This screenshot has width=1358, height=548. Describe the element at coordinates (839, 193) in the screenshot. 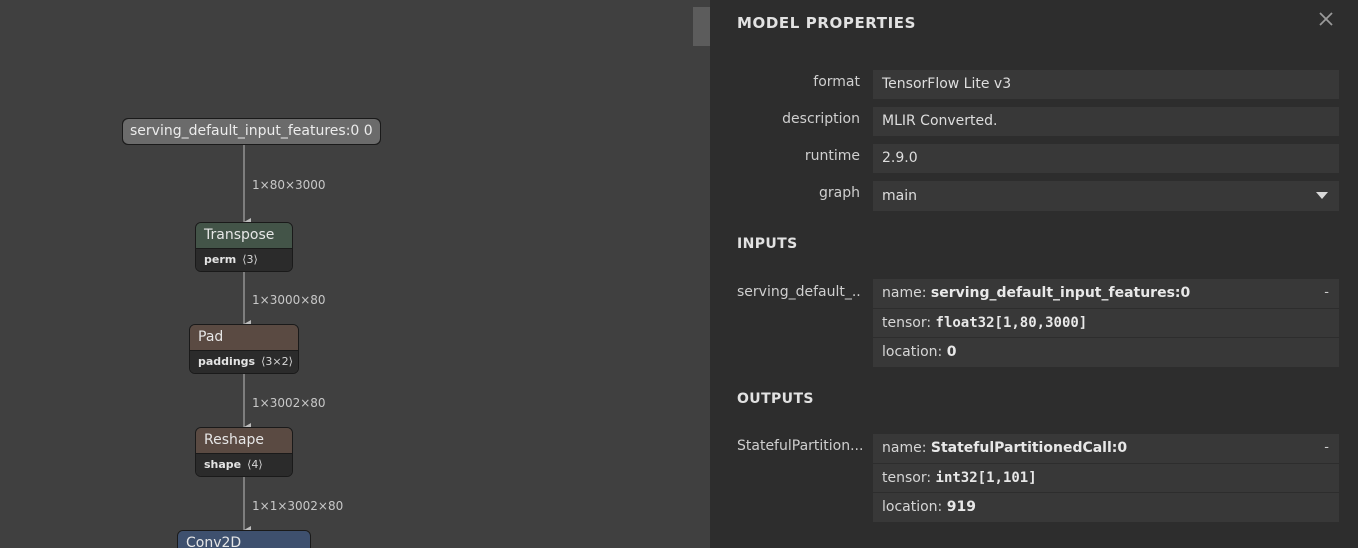

I see `property-label-graph: graph` at that location.